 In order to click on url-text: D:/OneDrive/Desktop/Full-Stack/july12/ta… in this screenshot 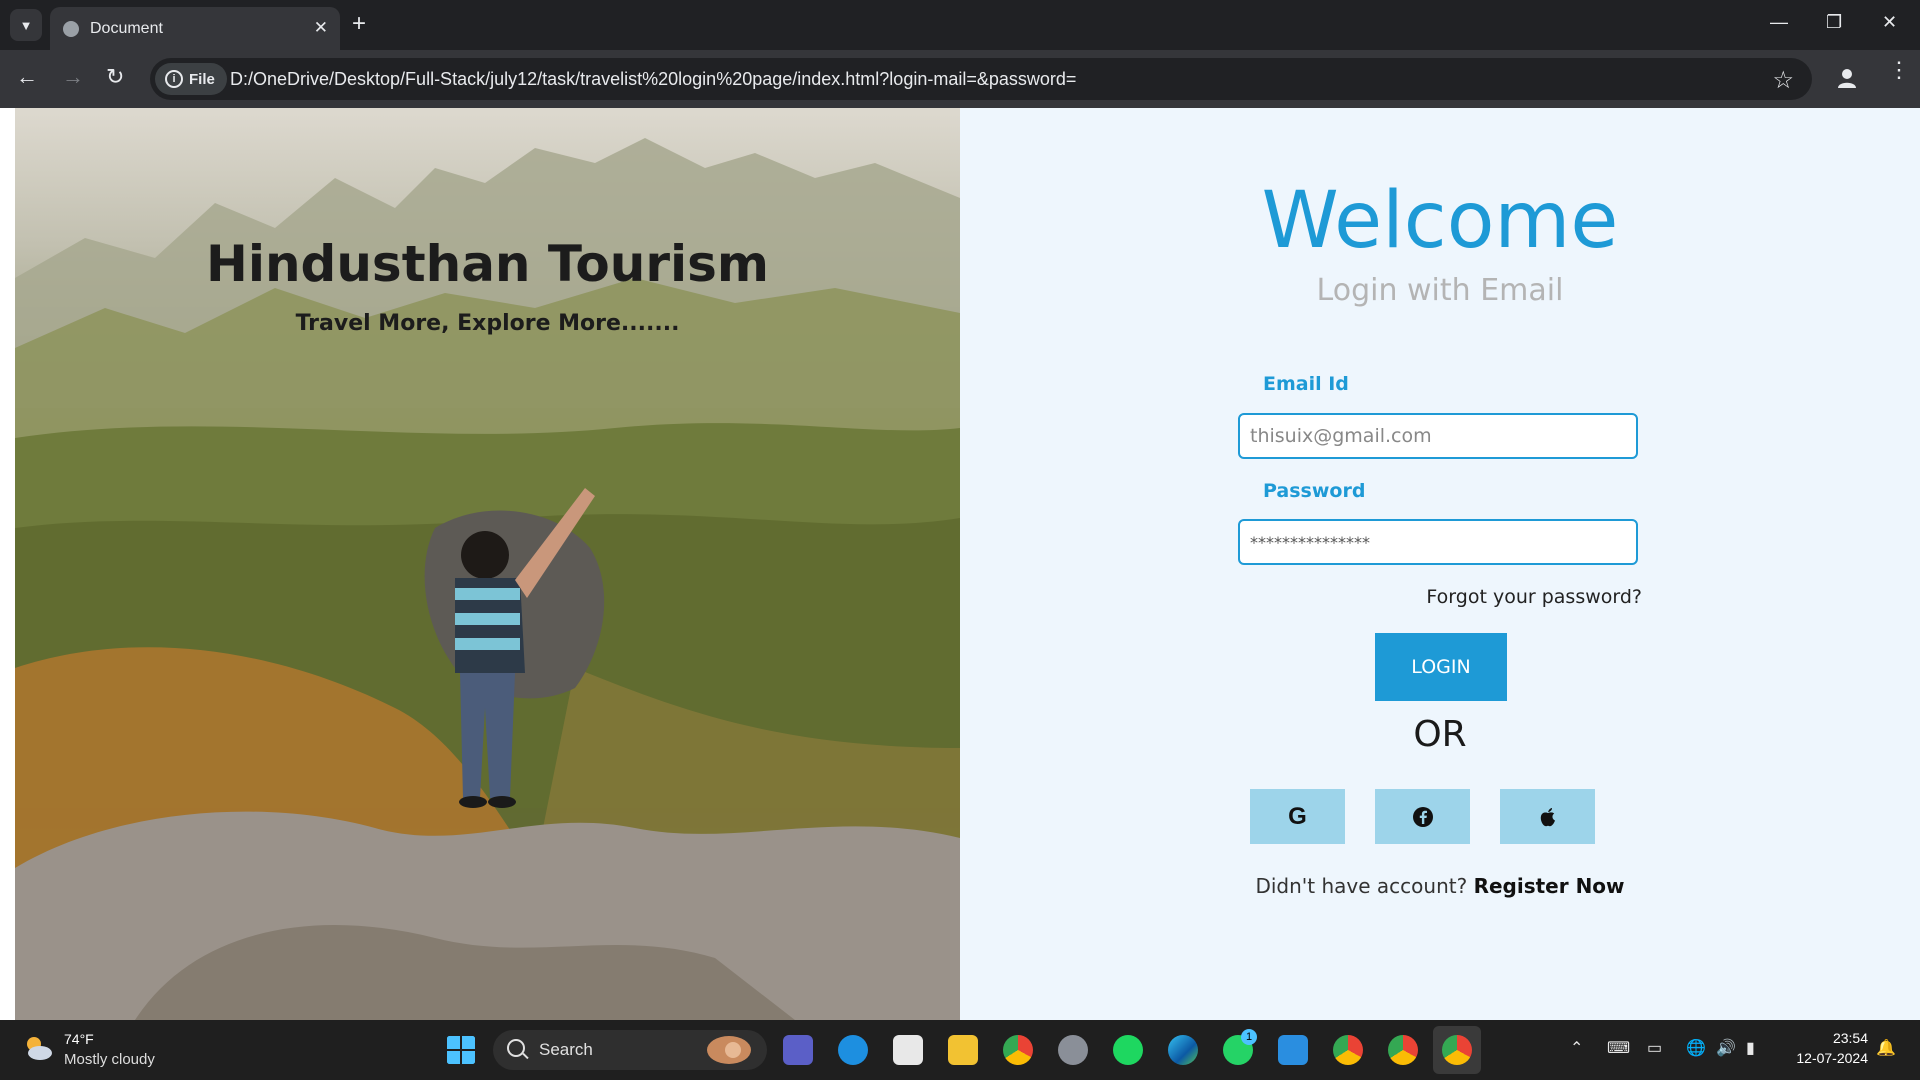, I will do `click(653, 79)`.